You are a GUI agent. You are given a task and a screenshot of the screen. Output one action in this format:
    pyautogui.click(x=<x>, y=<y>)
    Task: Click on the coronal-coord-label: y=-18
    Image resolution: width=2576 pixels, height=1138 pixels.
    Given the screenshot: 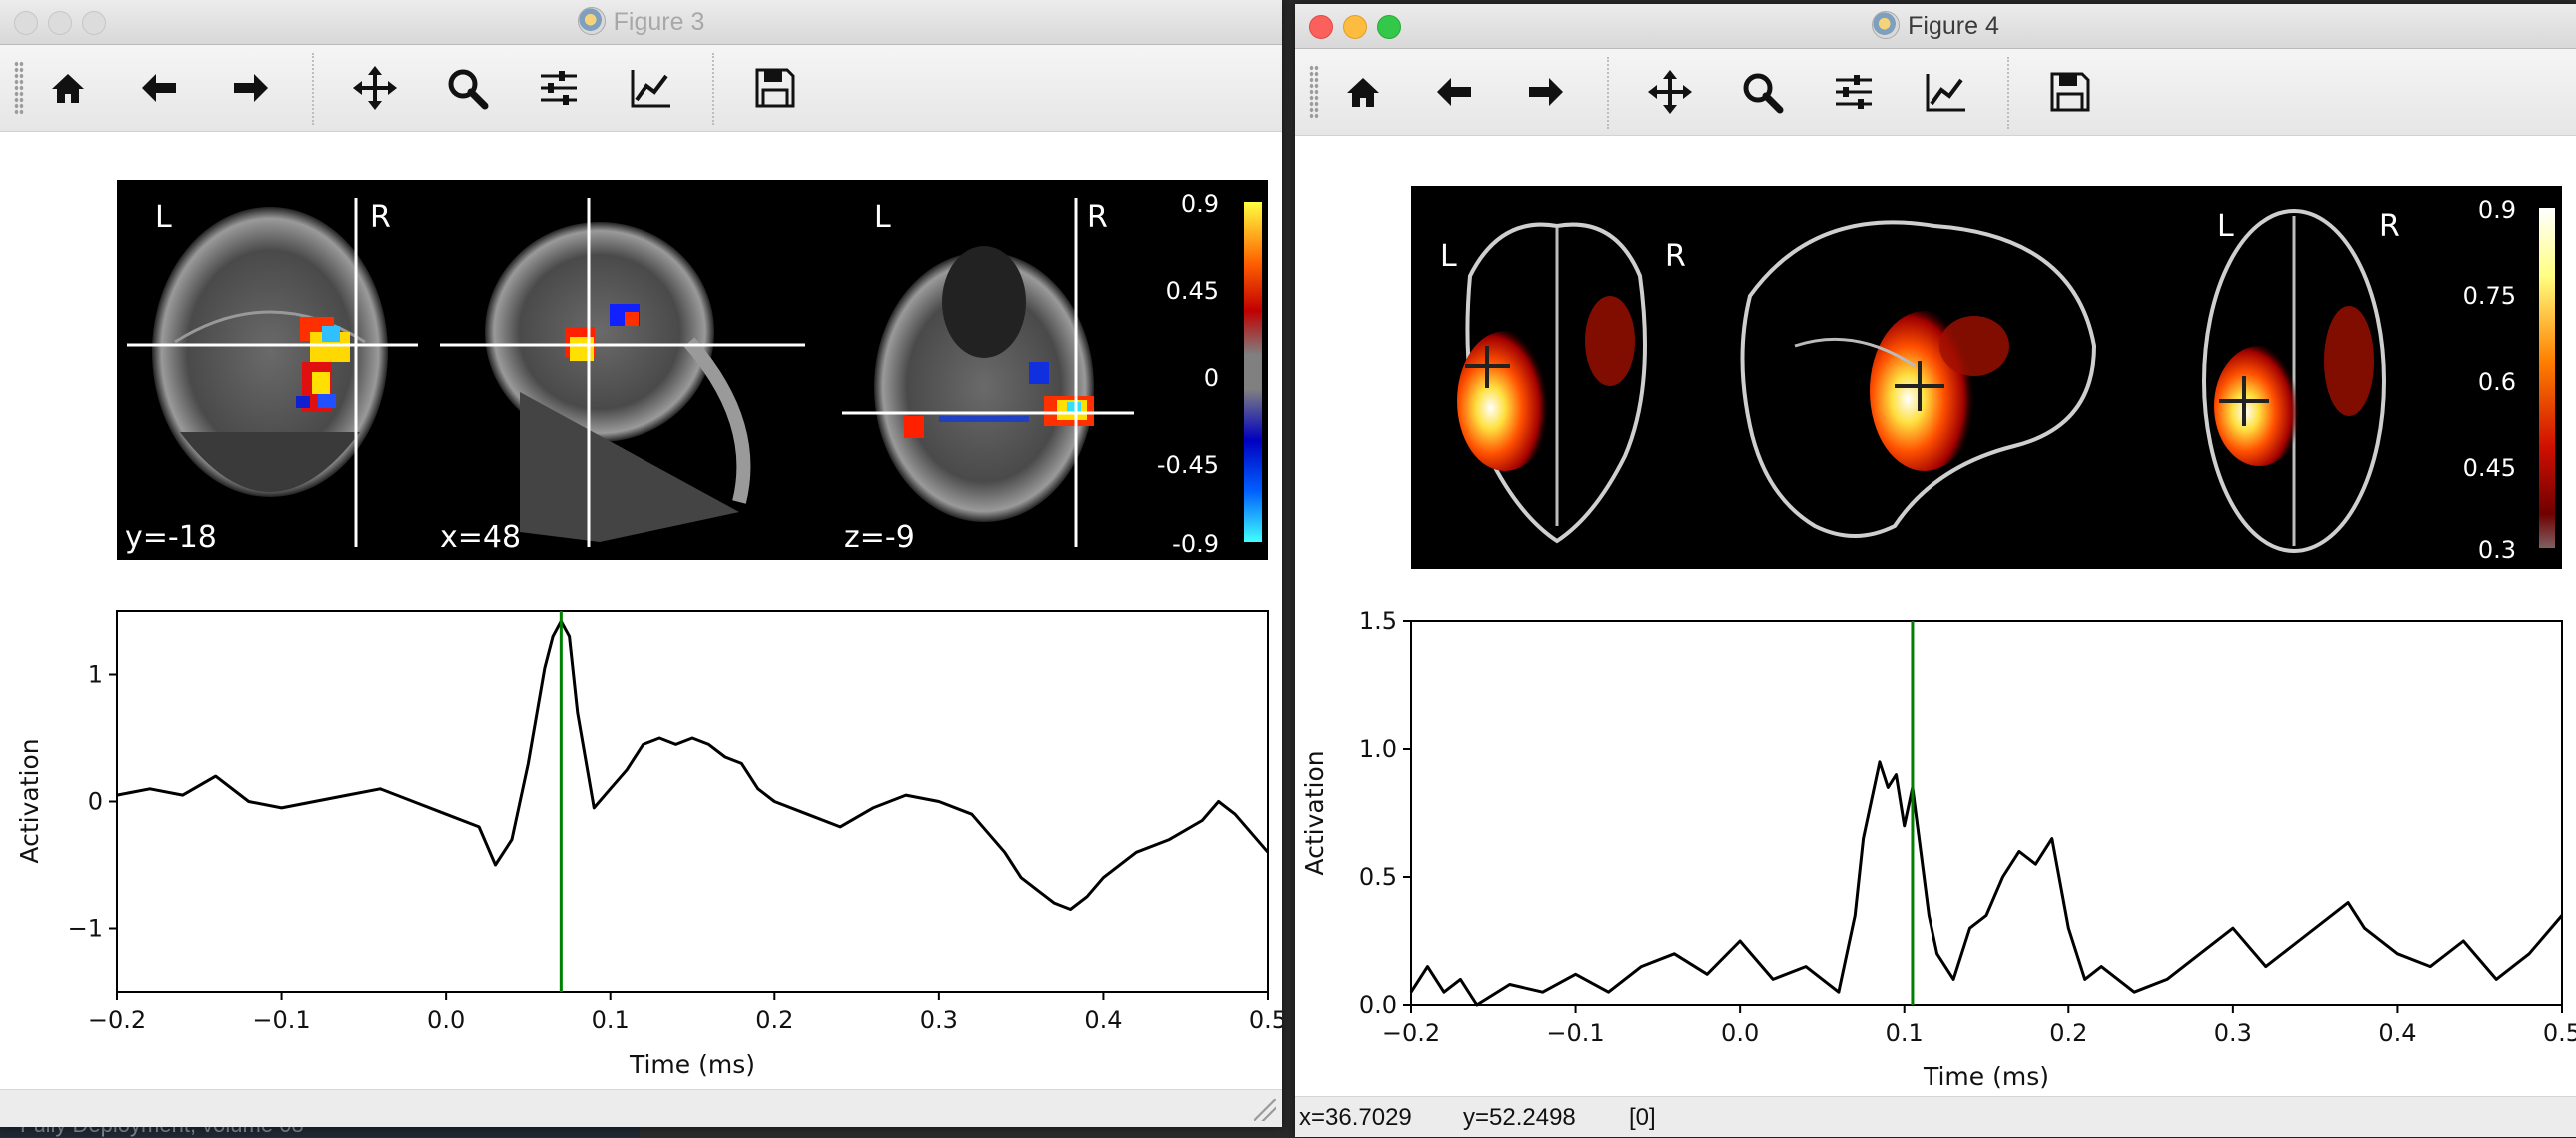 What is the action you would take?
    pyautogui.click(x=171, y=537)
    